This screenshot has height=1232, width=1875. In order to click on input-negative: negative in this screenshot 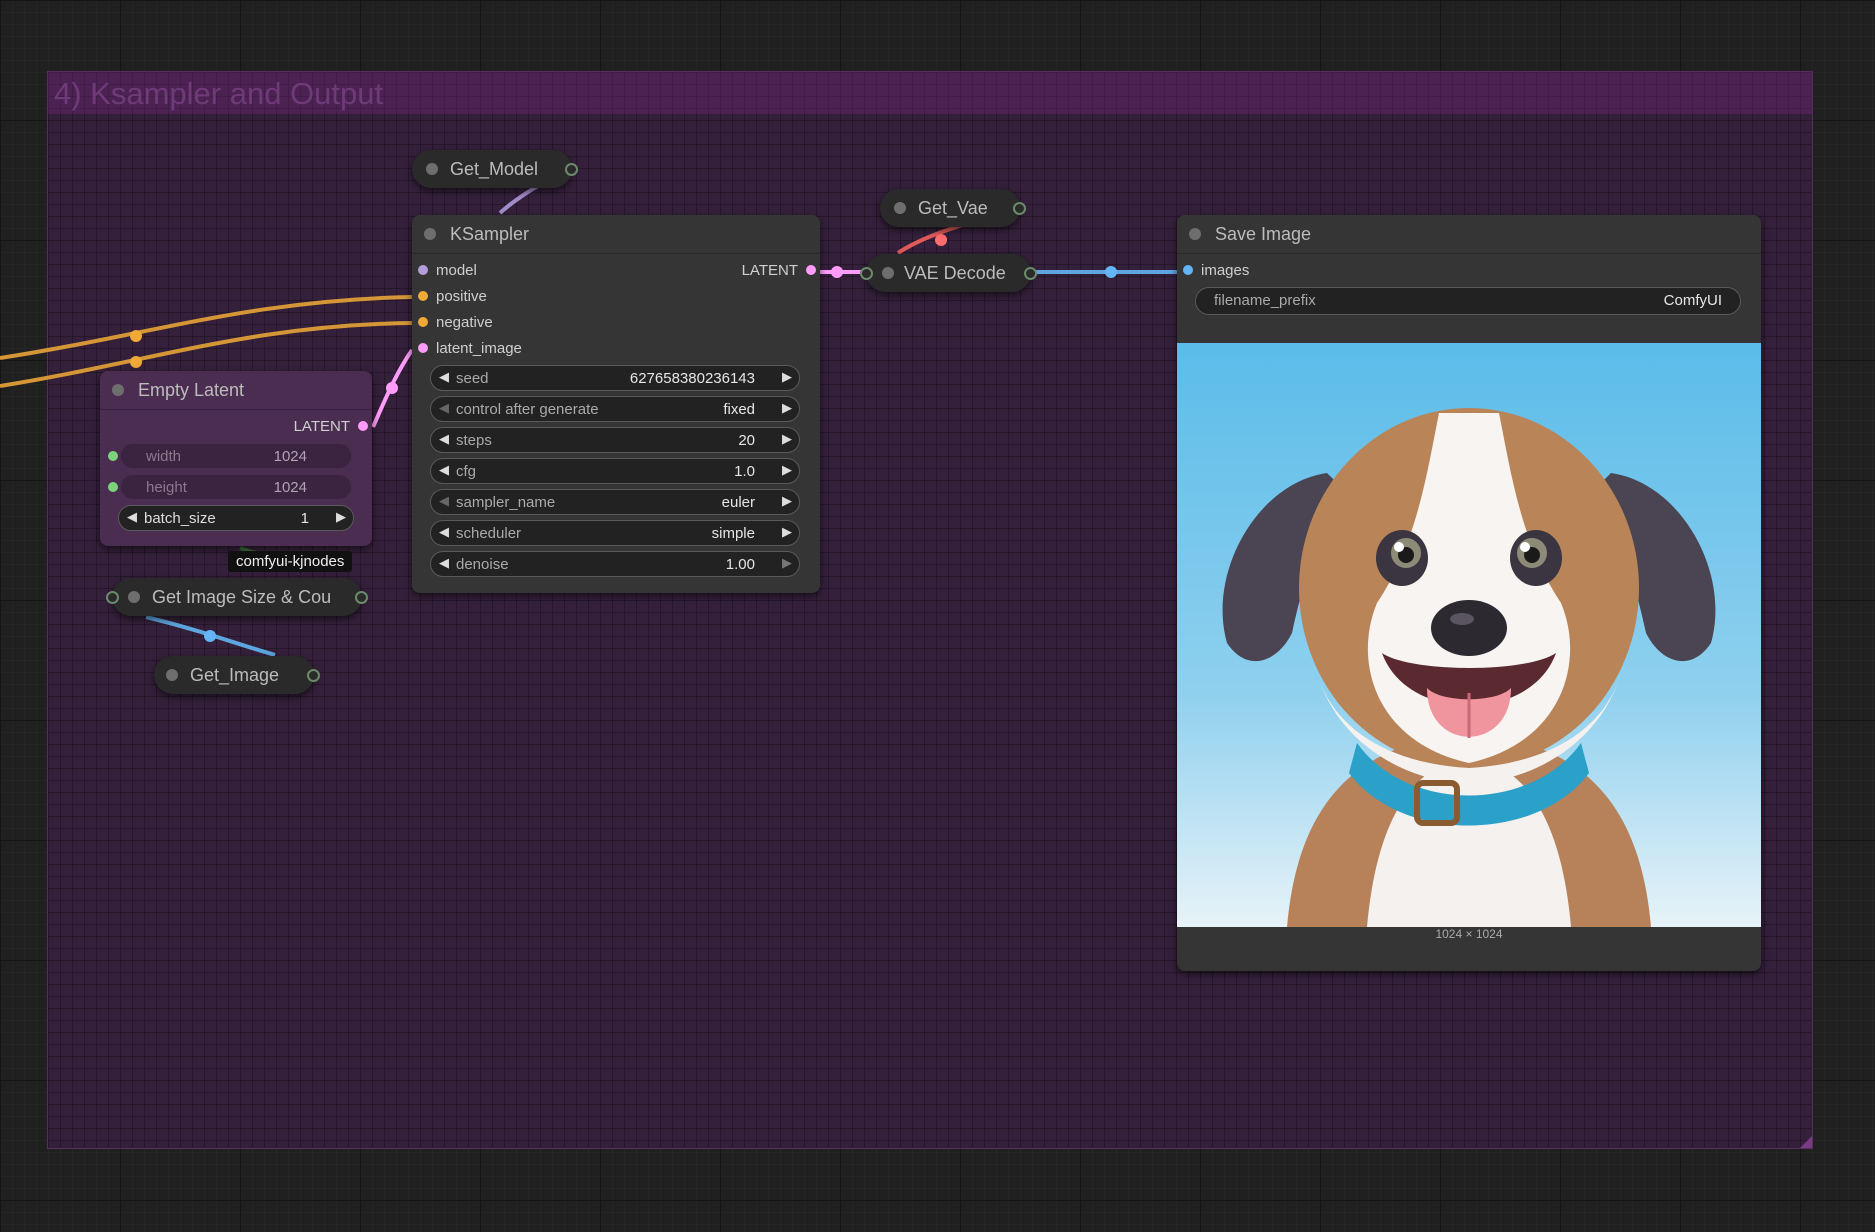, I will do `click(455, 322)`.